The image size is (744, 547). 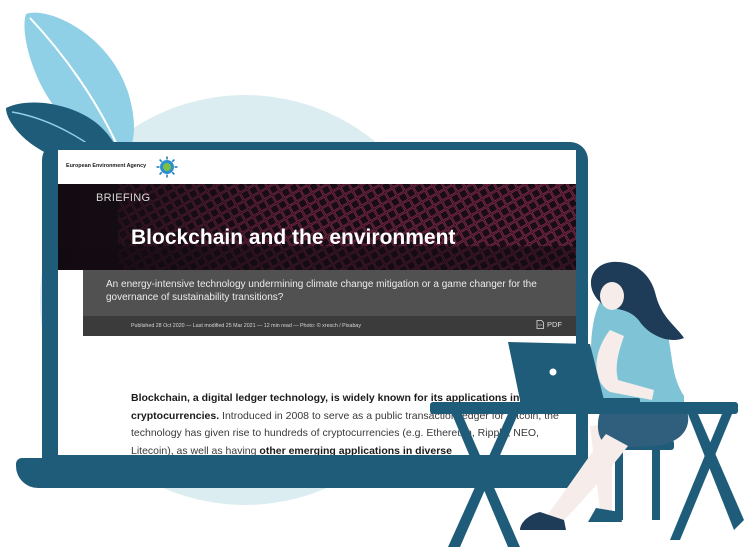 What do you see at coordinates (612, 296) in the screenshot?
I see `woman-face` at bounding box center [612, 296].